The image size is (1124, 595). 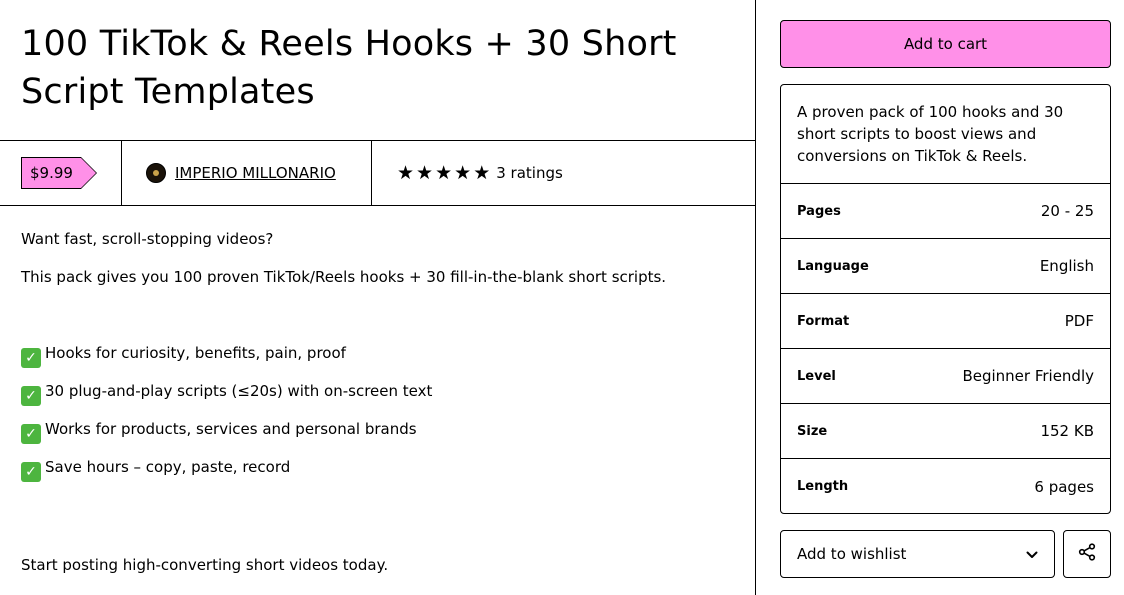 What do you see at coordinates (819, 211) in the screenshot?
I see `attribute-label: Pages` at bounding box center [819, 211].